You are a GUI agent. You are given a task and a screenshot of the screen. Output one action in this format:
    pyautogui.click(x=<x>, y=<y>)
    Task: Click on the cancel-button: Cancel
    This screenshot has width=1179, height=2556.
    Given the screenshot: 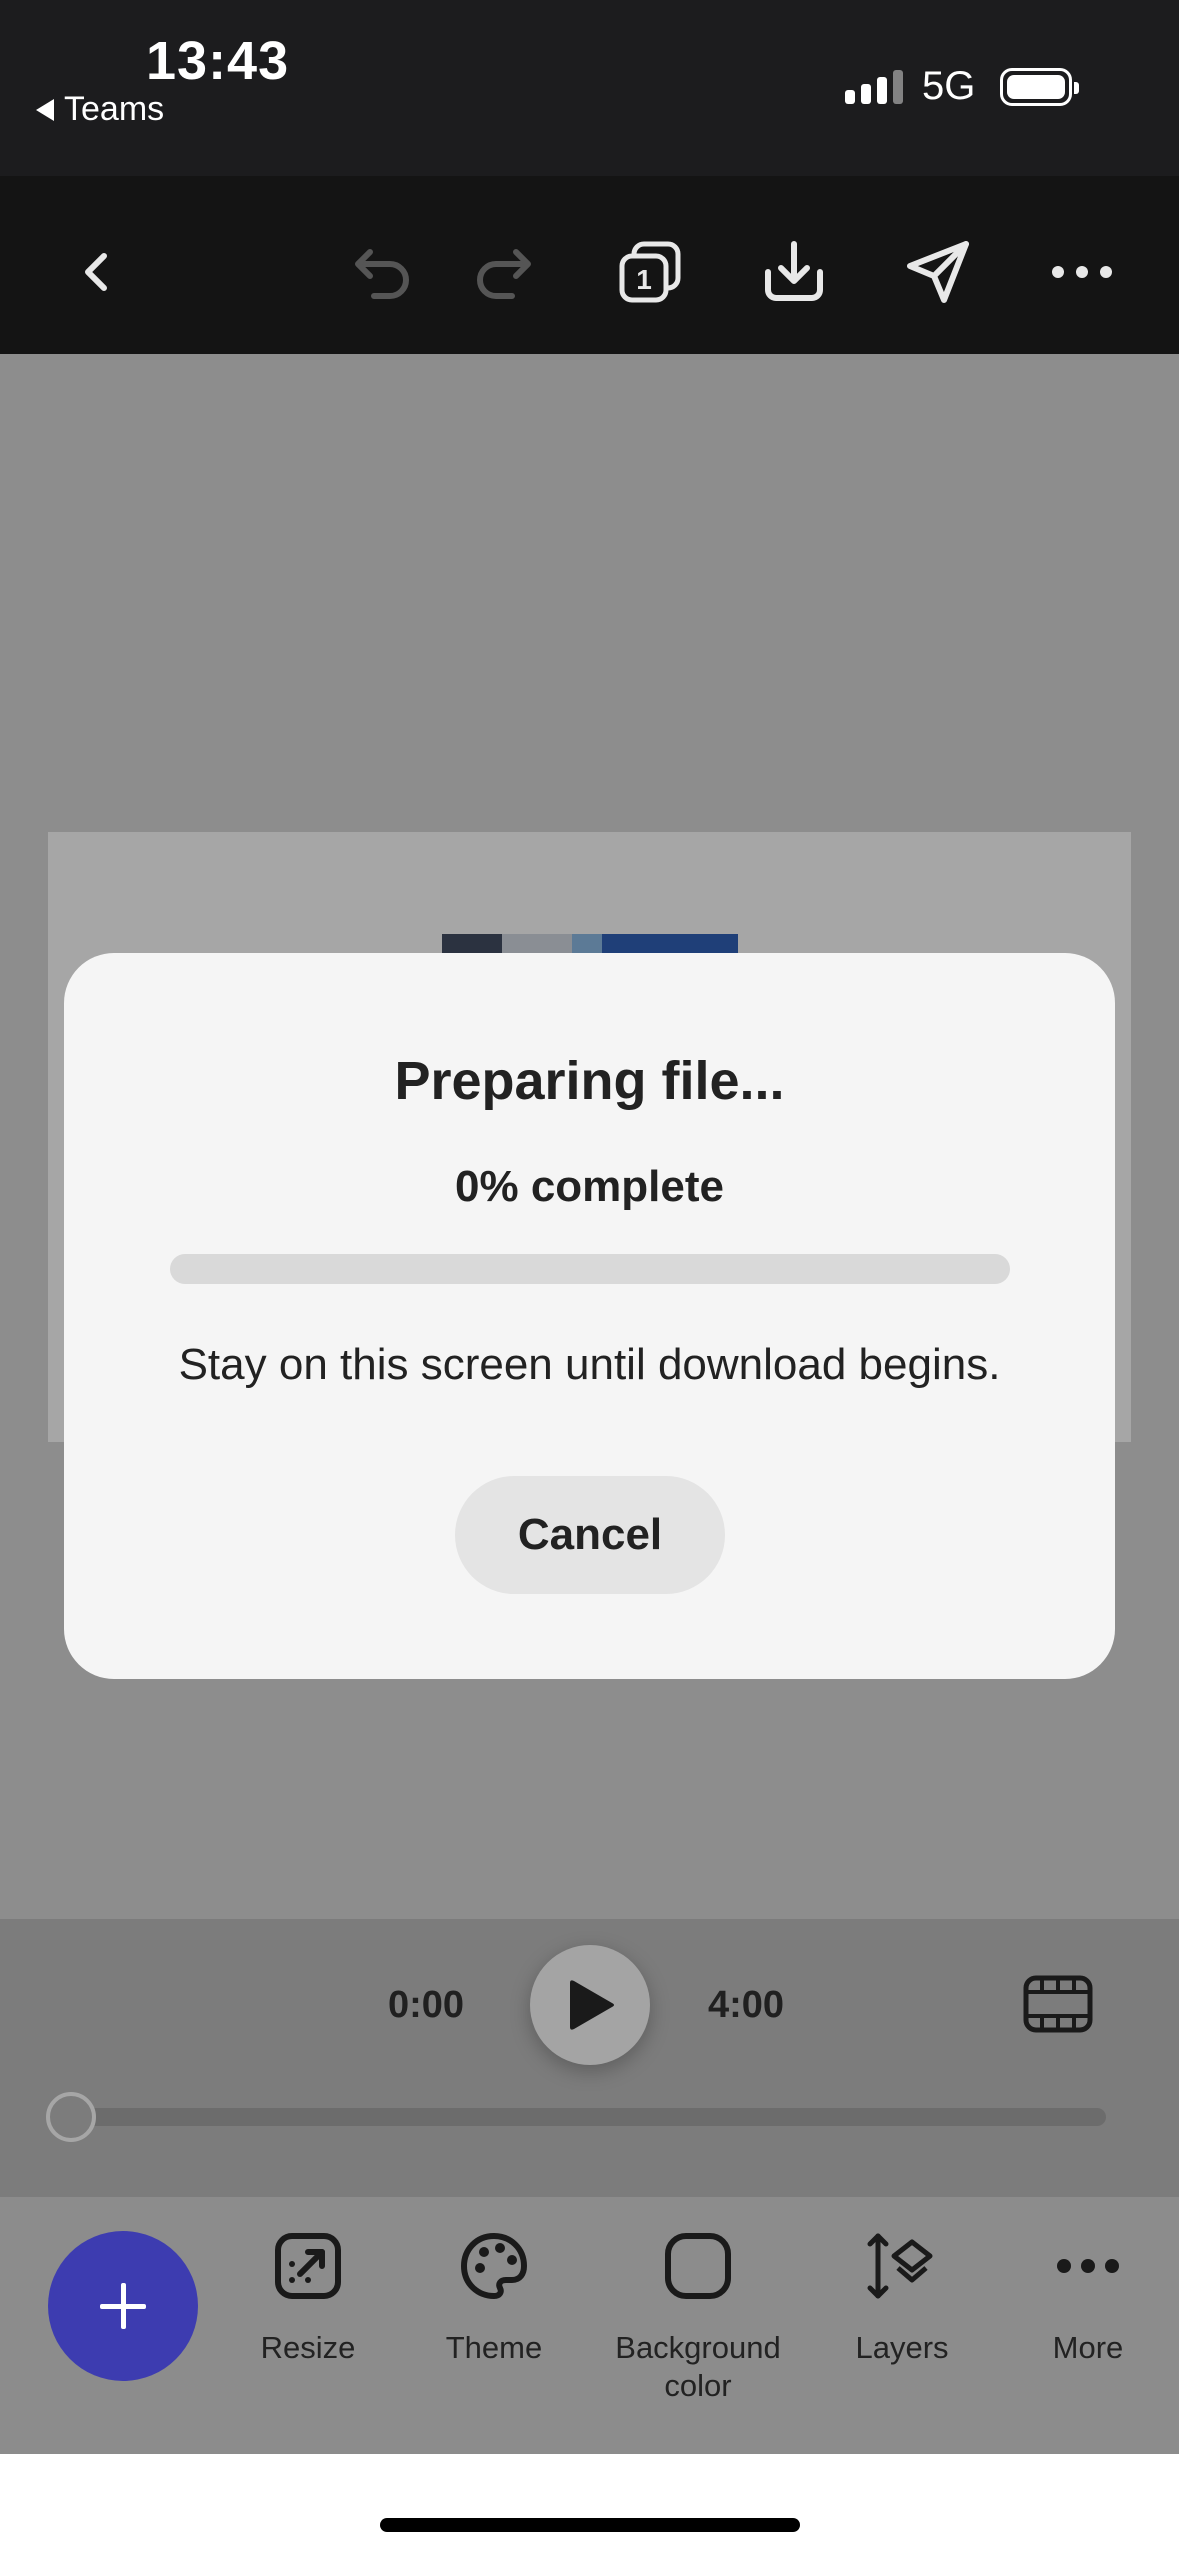 What is the action you would take?
    pyautogui.click(x=590, y=1535)
    